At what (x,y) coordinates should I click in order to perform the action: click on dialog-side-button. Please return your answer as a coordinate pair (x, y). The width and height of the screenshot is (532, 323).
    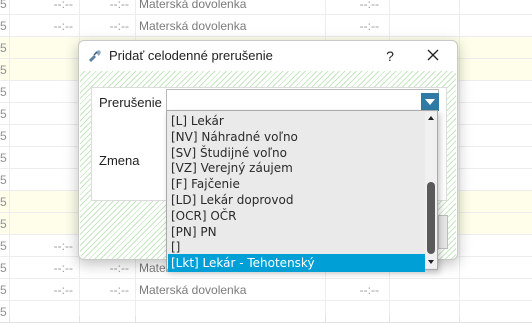
    Looking at the image, I should click on (443, 232).